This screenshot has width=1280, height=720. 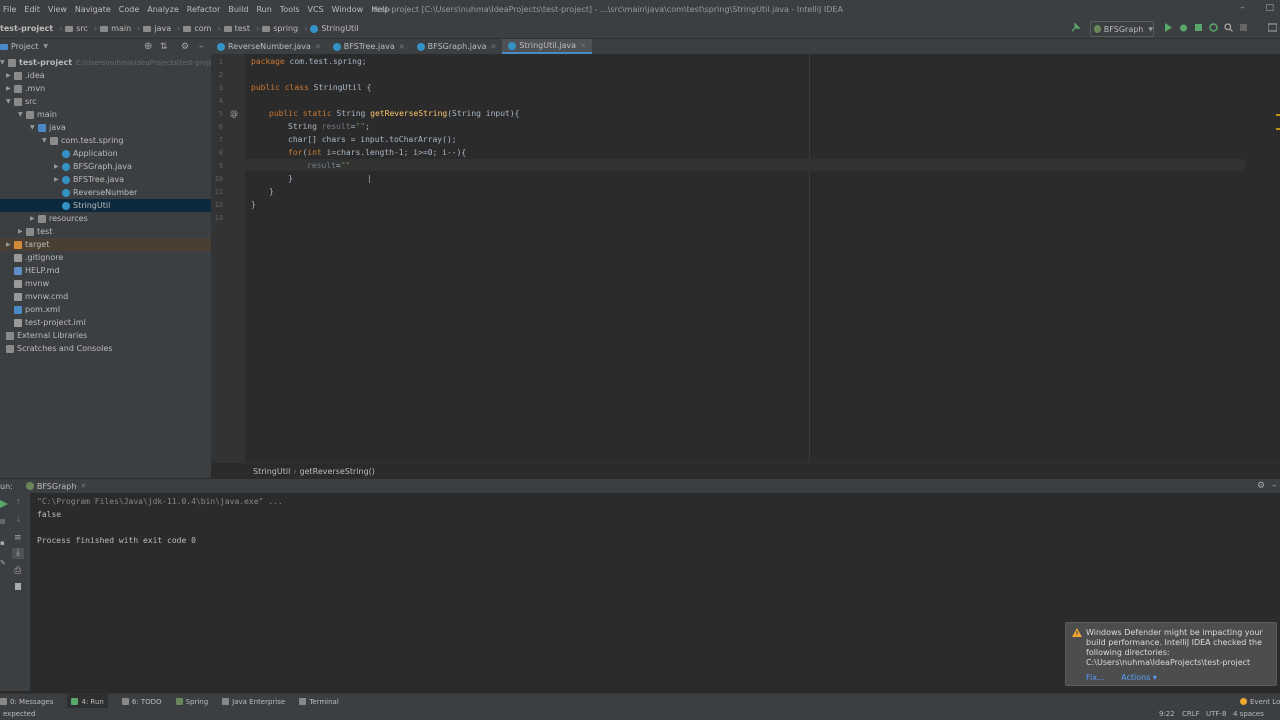 I want to click on tree-item-package: ▼ com.test.spring, so click(x=82, y=140).